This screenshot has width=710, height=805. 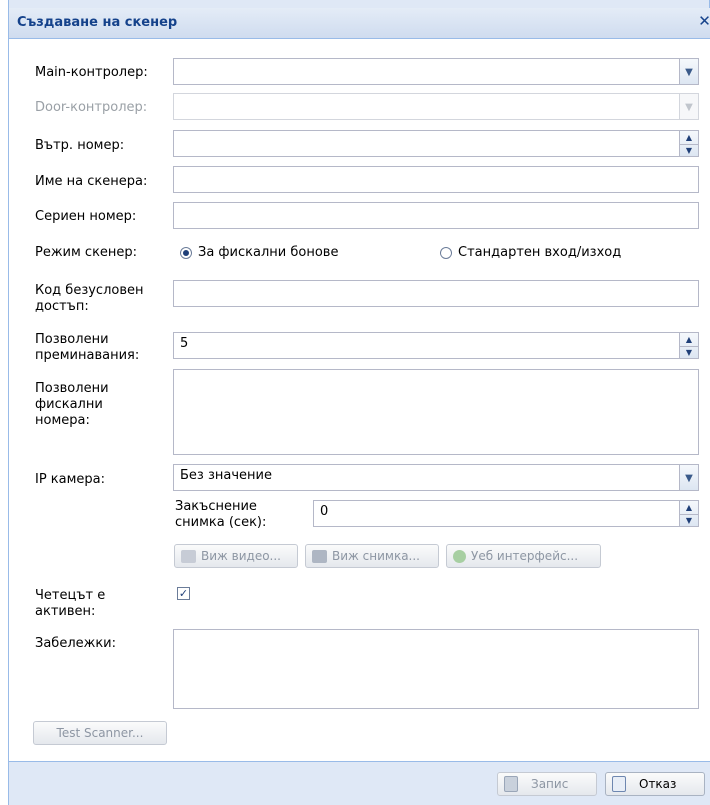 What do you see at coordinates (436, 345) in the screenshot?
I see `allowed-passes-spinner: 5 ▲ ▼` at bounding box center [436, 345].